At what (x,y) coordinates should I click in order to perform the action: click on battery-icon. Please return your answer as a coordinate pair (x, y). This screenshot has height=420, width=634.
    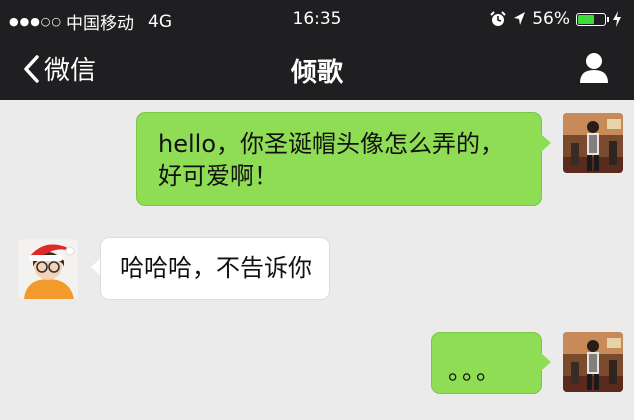
    Looking at the image, I should click on (592, 19).